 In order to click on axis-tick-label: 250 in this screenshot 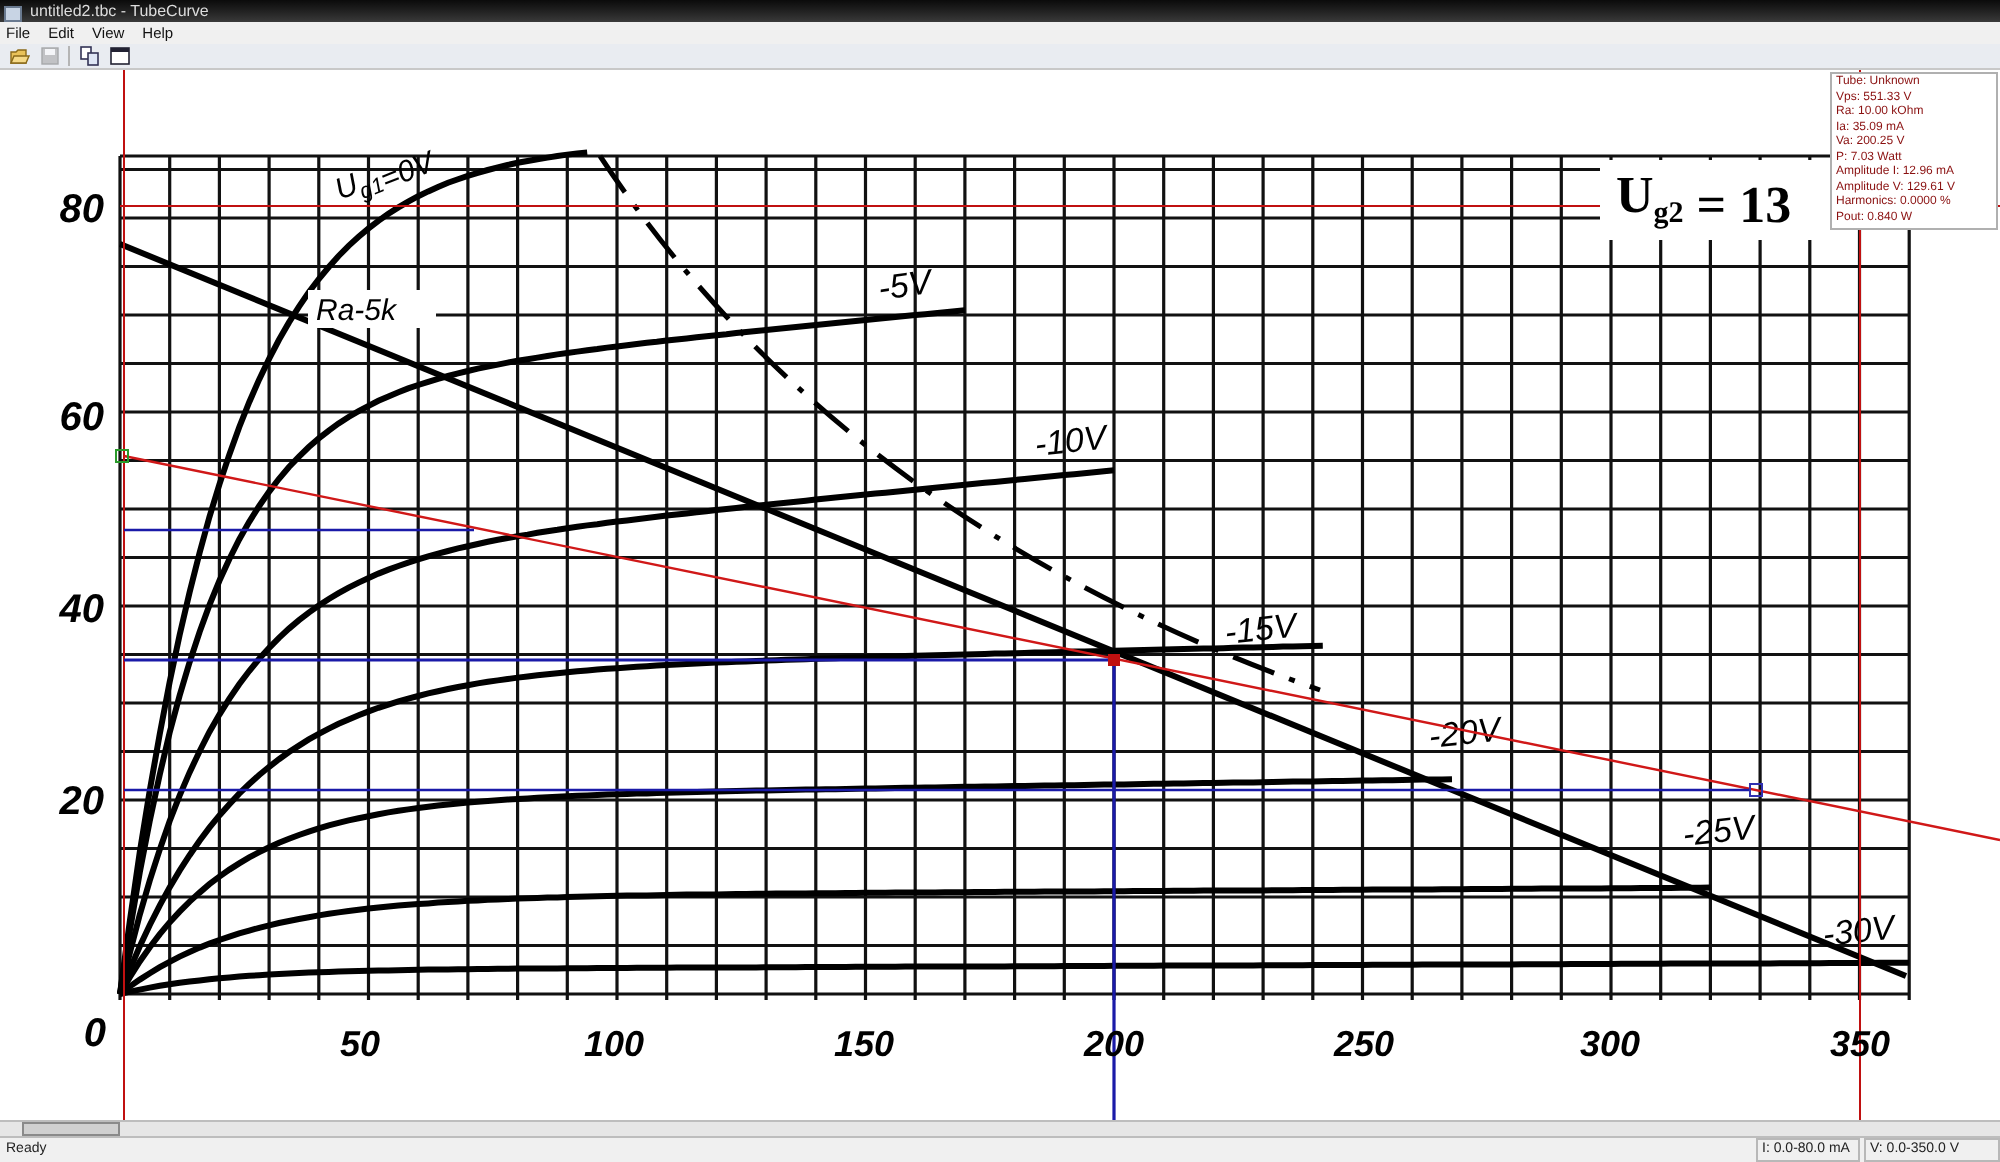, I will do `click(1364, 1044)`.